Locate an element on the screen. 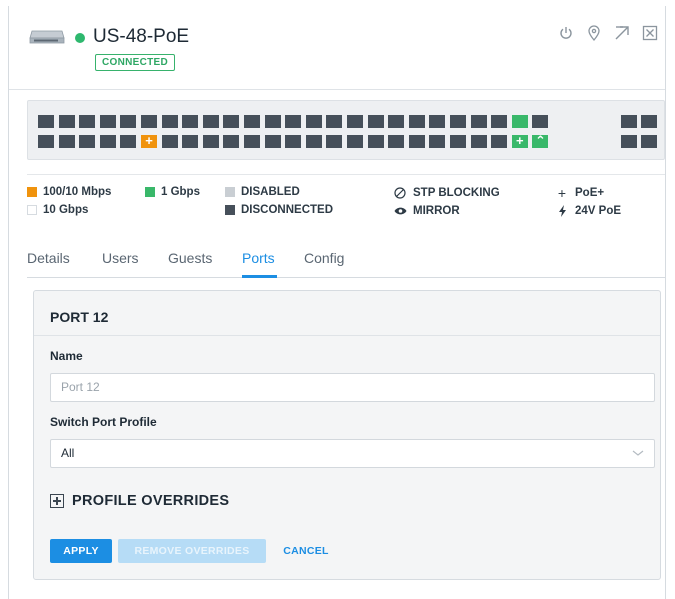 This screenshot has width=675, height=599. legend-100-10: 100/10 Mbps is located at coordinates (69, 192).